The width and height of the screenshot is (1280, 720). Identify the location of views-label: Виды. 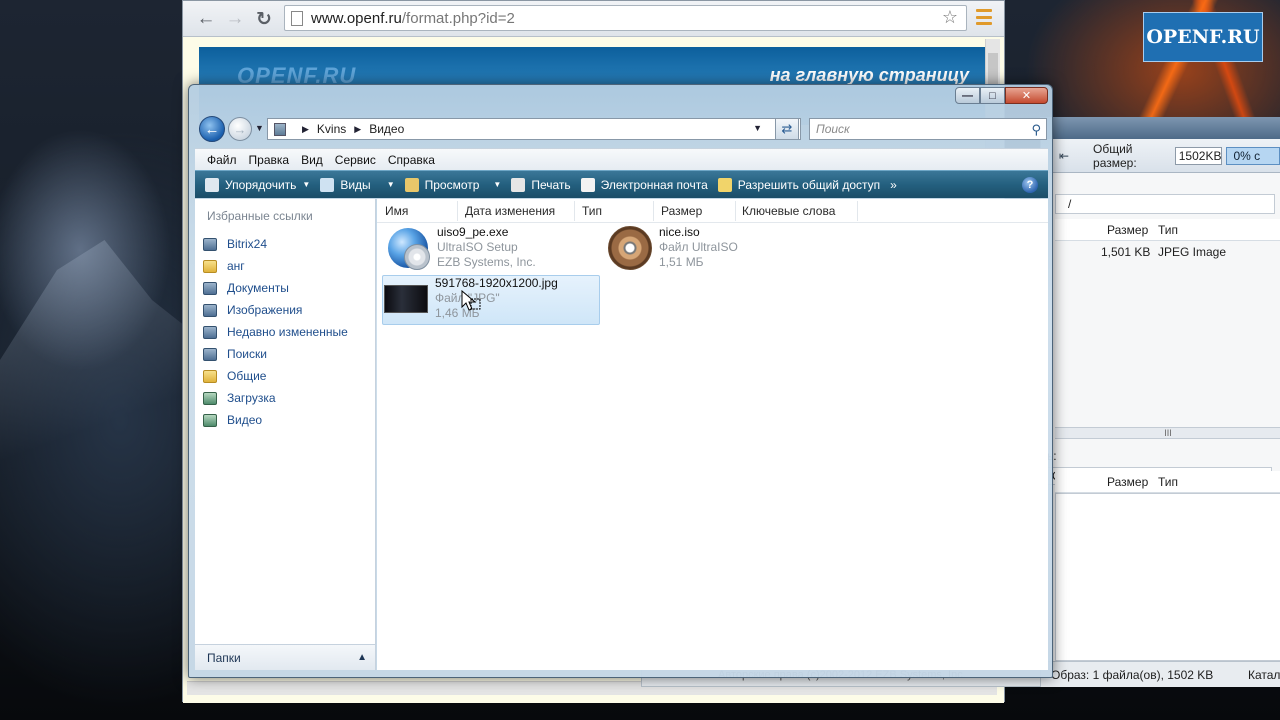
(355, 184).